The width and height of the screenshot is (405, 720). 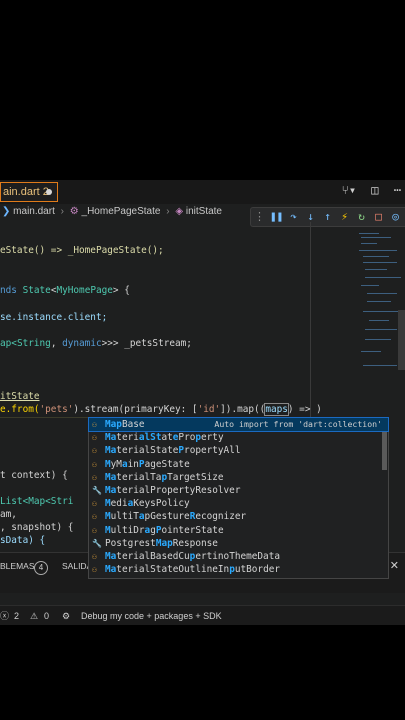 What do you see at coordinates (37, 527) in the screenshot?
I see `code-line: , snapshot) {` at bounding box center [37, 527].